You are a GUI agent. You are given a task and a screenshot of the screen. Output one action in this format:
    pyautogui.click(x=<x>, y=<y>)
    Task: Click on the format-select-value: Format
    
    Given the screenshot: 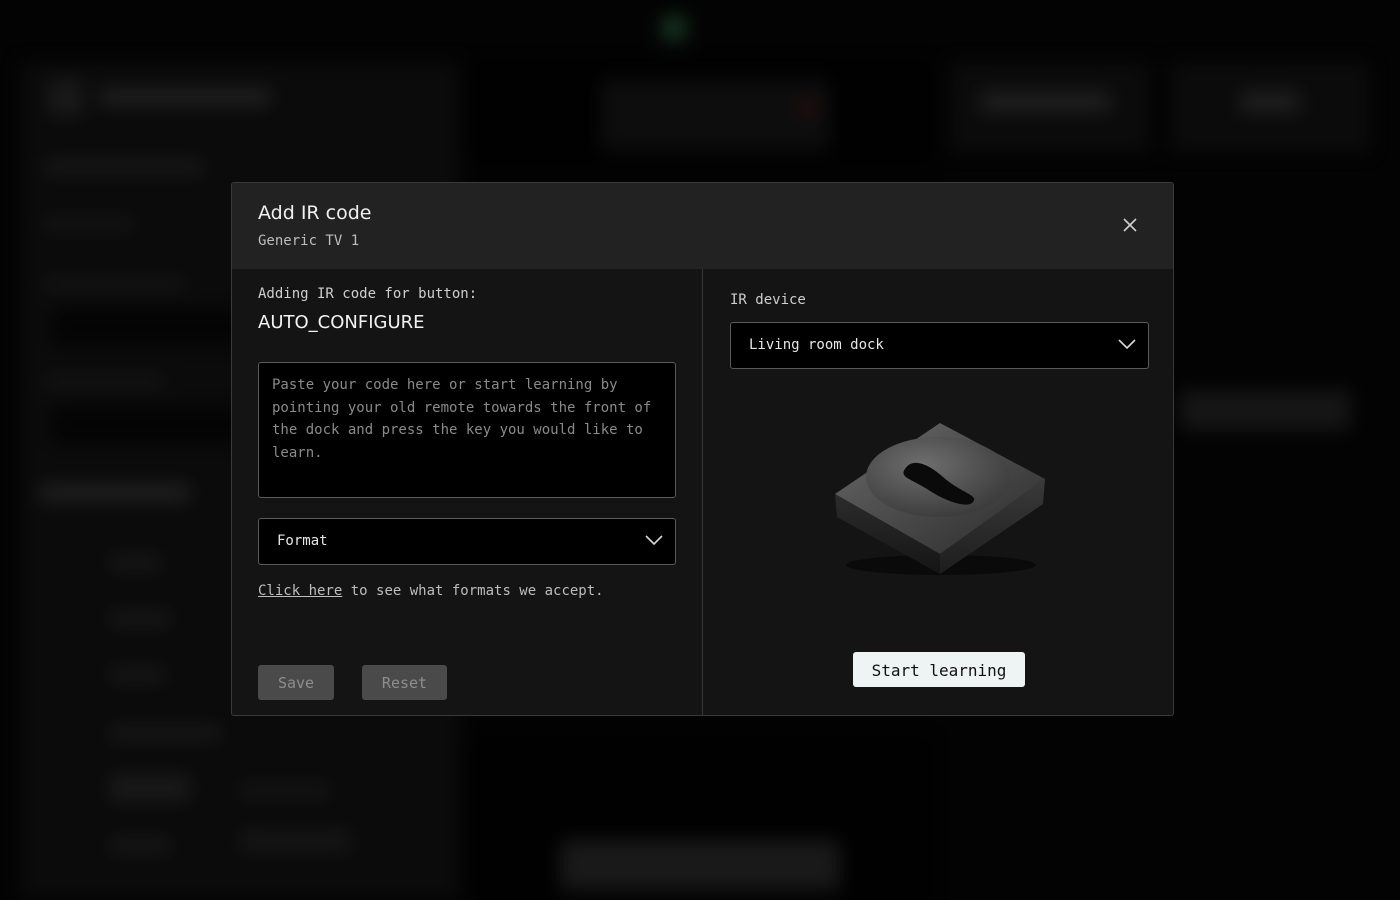 What is the action you would take?
    pyautogui.click(x=302, y=541)
    